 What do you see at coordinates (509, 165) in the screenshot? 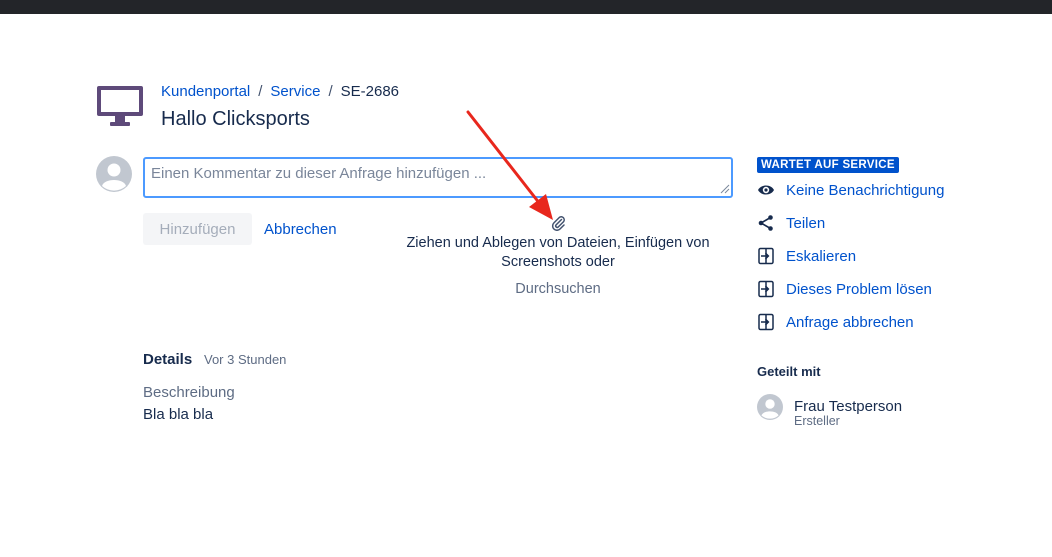
I see `annotation-arrow-icon` at bounding box center [509, 165].